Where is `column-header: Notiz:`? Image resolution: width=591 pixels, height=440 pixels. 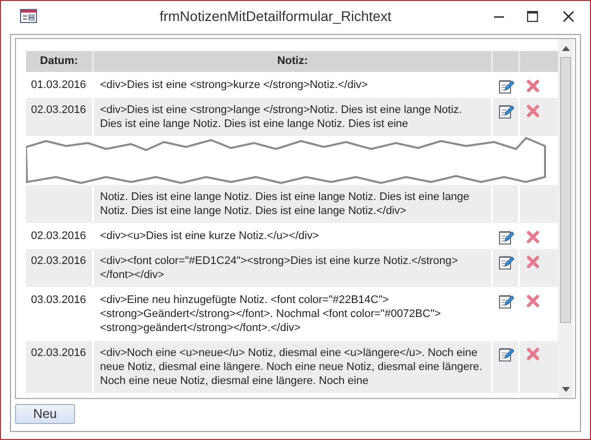
column-header: Notiz: is located at coordinates (292, 62).